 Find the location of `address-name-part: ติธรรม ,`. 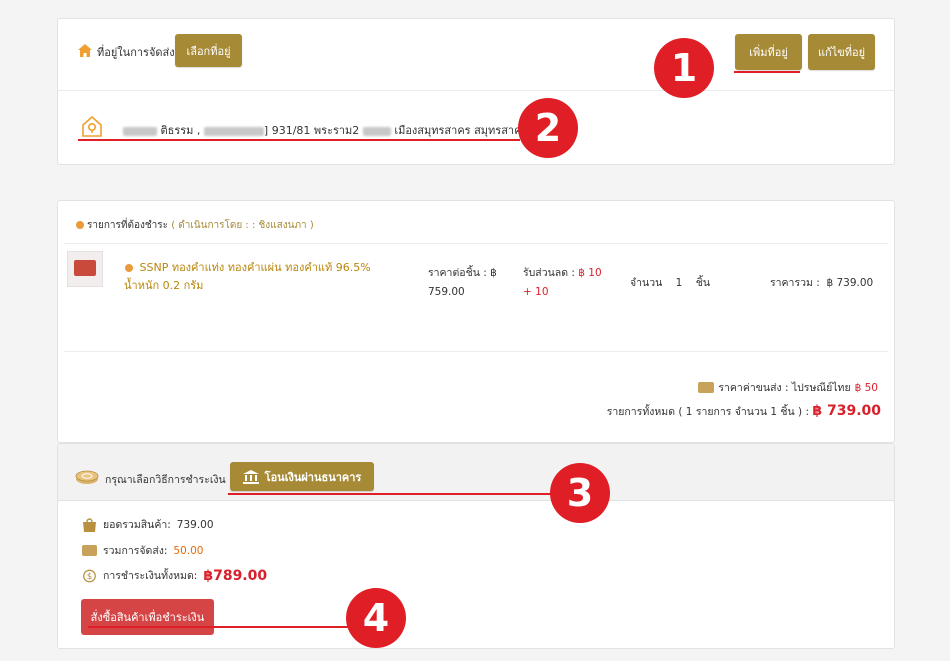

address-name-part: ติธรรม , is located at coordinates (180, 130).